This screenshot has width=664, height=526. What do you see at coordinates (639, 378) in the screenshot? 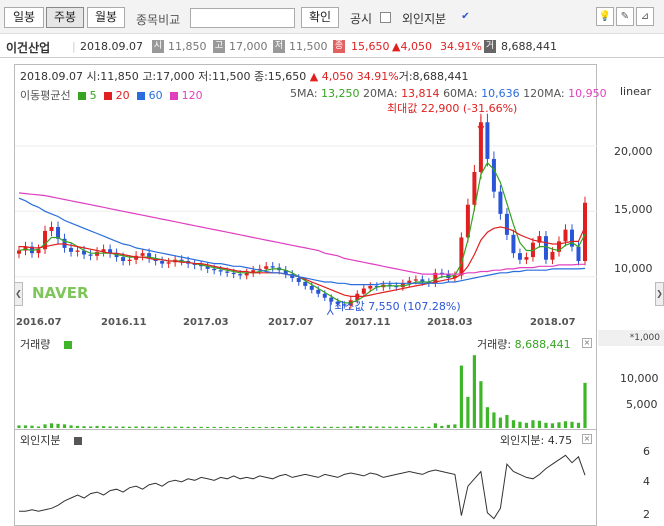
I see `vol-tick-10000: 10,000` at bounding box center [639, 378].